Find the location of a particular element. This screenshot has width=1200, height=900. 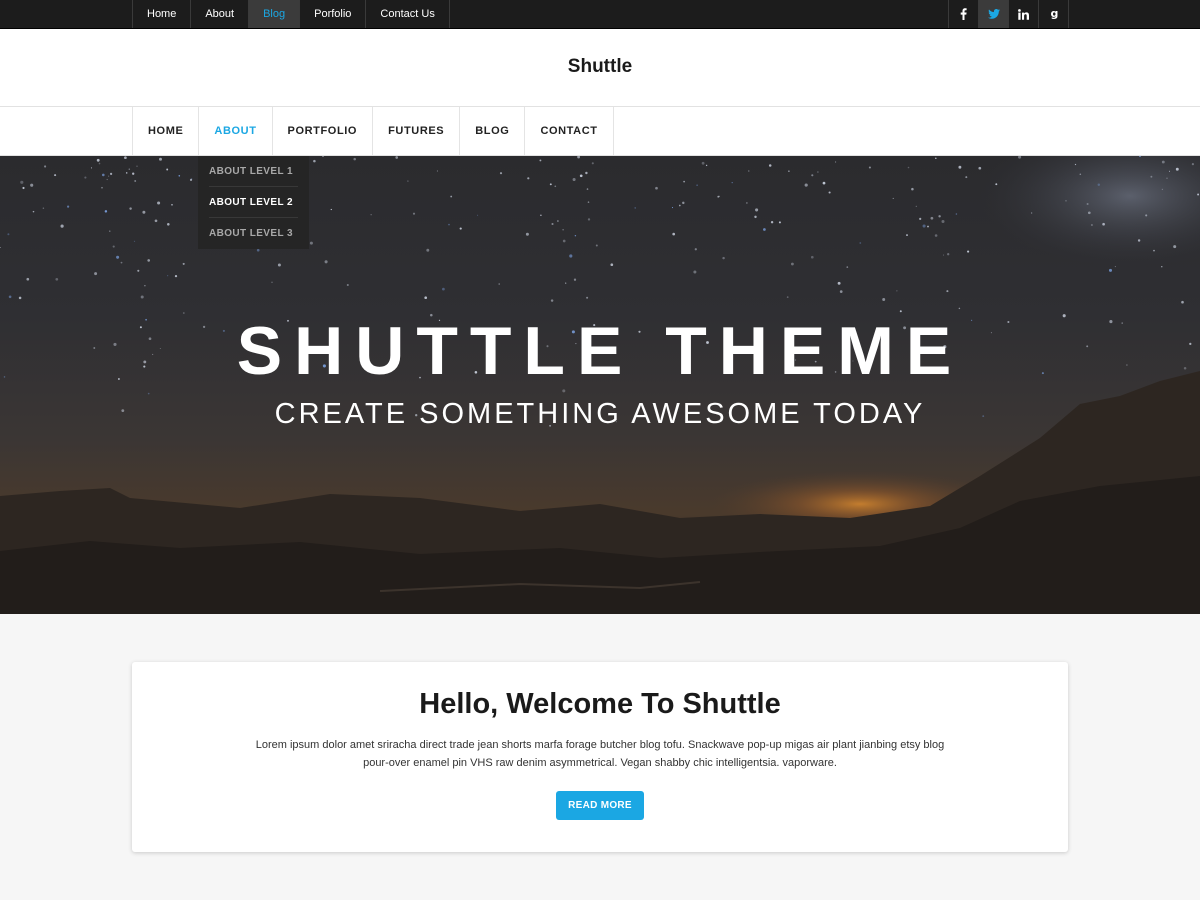

top-nav: Home About Blog Porfolio Contact Us is located at coordinates (291, 14).